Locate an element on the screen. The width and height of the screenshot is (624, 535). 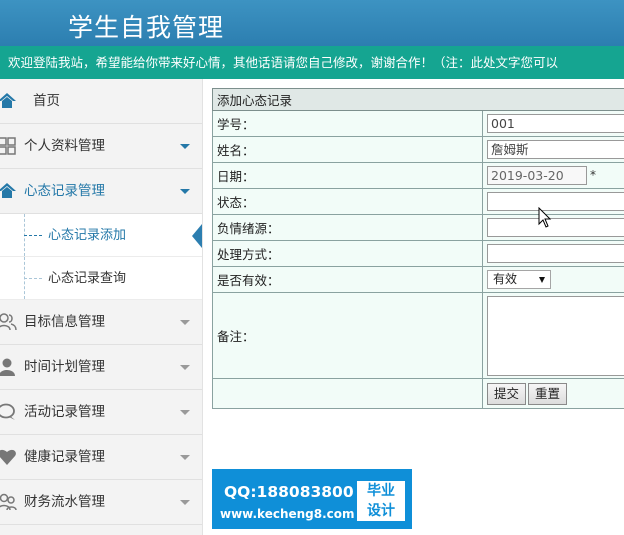
sidebar-subitem-mood-query: 心态记录查询 is located at coordinates (101, 278).